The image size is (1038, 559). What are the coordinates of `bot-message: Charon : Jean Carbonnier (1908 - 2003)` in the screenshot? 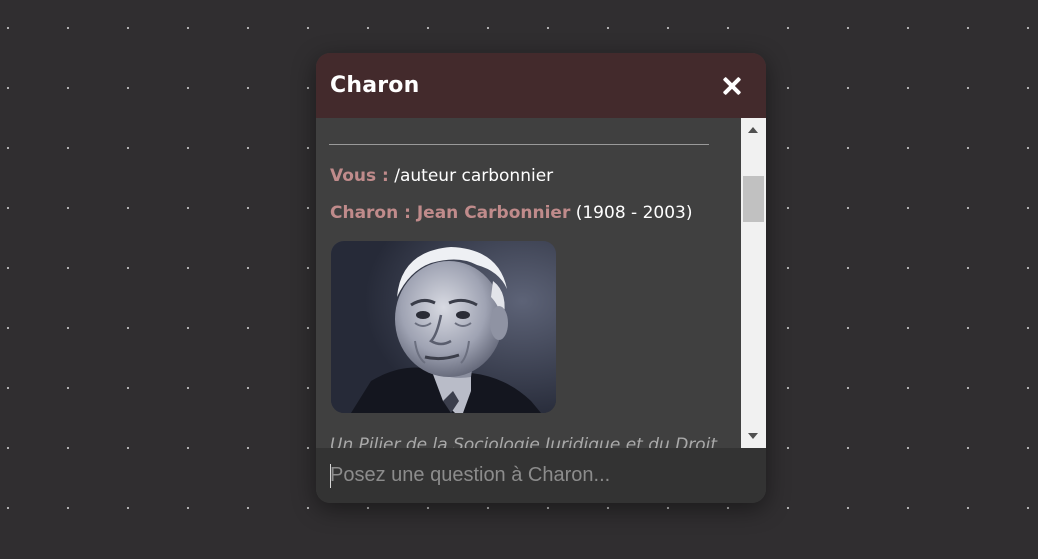 It's located at (511, 213).